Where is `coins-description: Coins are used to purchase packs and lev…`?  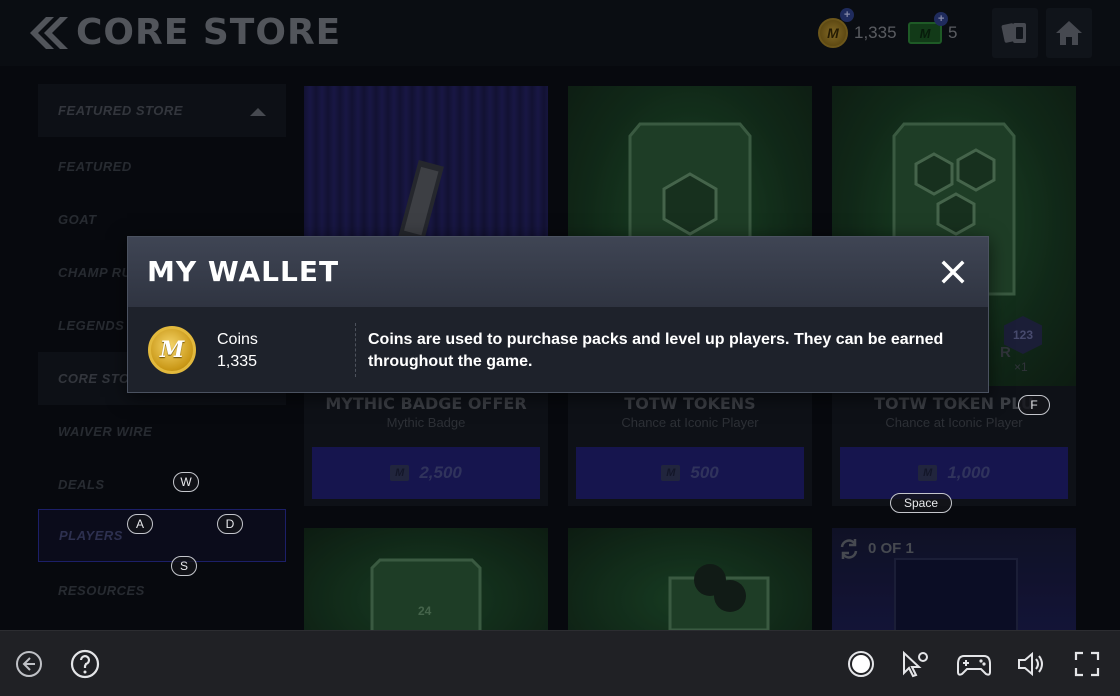 coins-description: Coins are used to purchase packs and lev… is located at coordinates (656, 350).